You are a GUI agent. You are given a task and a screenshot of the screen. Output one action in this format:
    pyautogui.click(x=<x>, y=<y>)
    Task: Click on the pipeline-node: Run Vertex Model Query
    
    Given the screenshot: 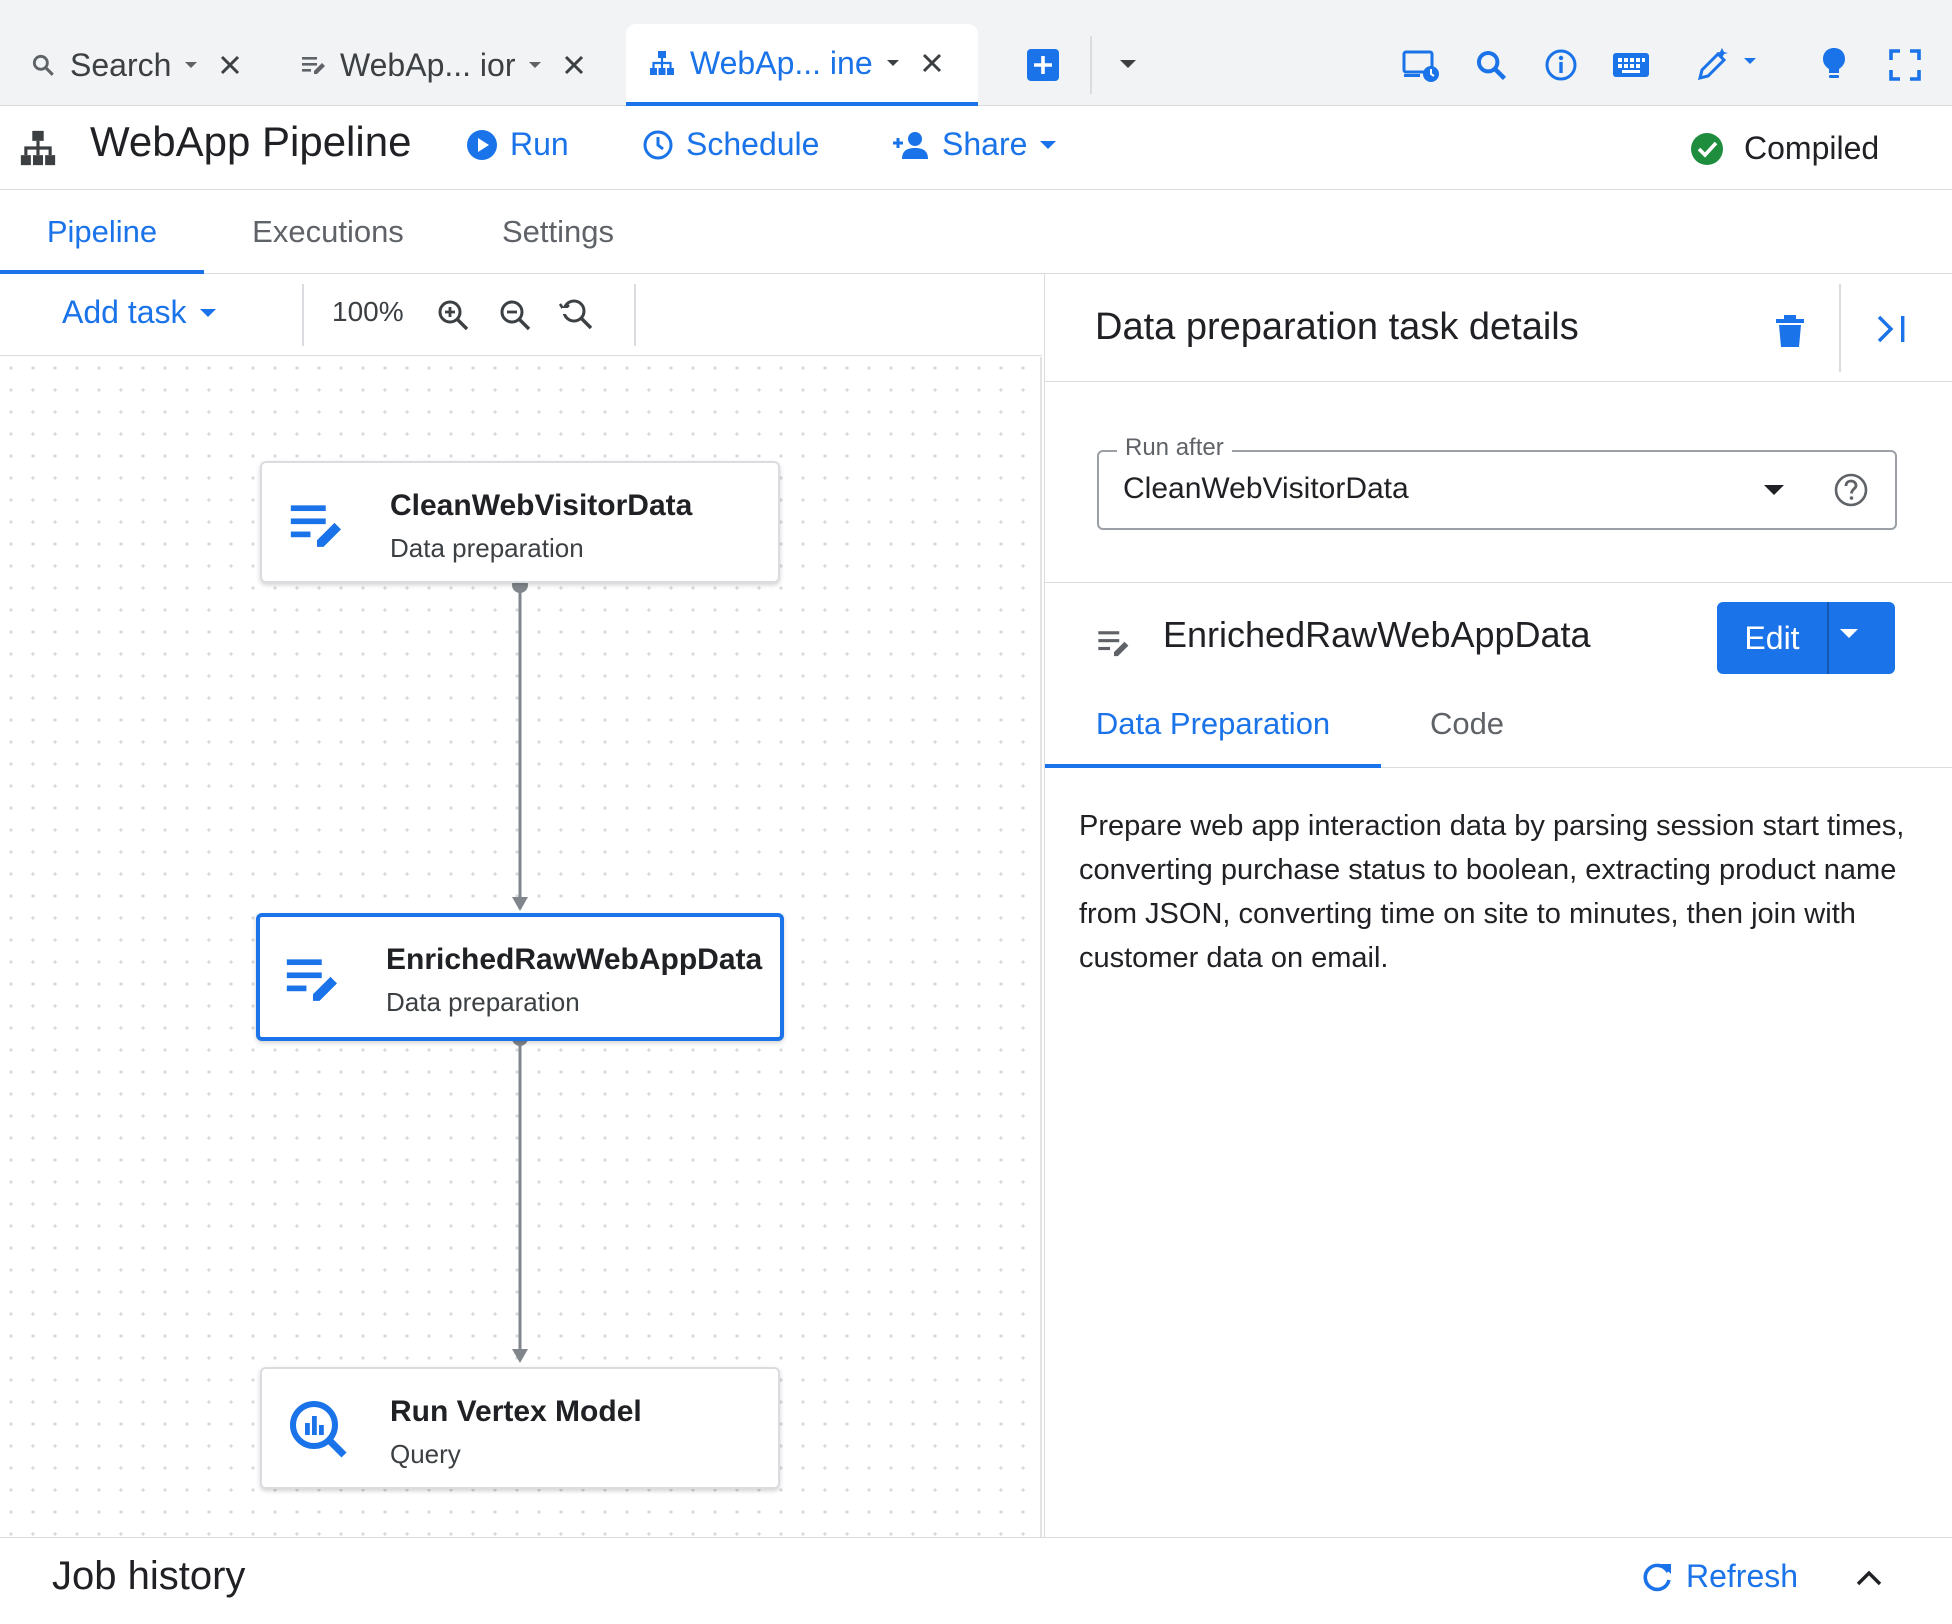 What is the action you would take?
    pyautogui.click(x=520, y=1428)
    